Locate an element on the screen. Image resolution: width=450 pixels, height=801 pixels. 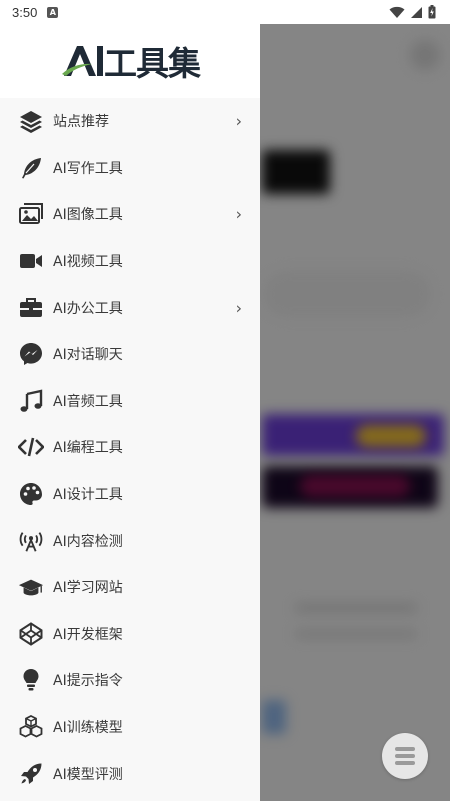
video-camera-icon is located at coordinates (31, 261).